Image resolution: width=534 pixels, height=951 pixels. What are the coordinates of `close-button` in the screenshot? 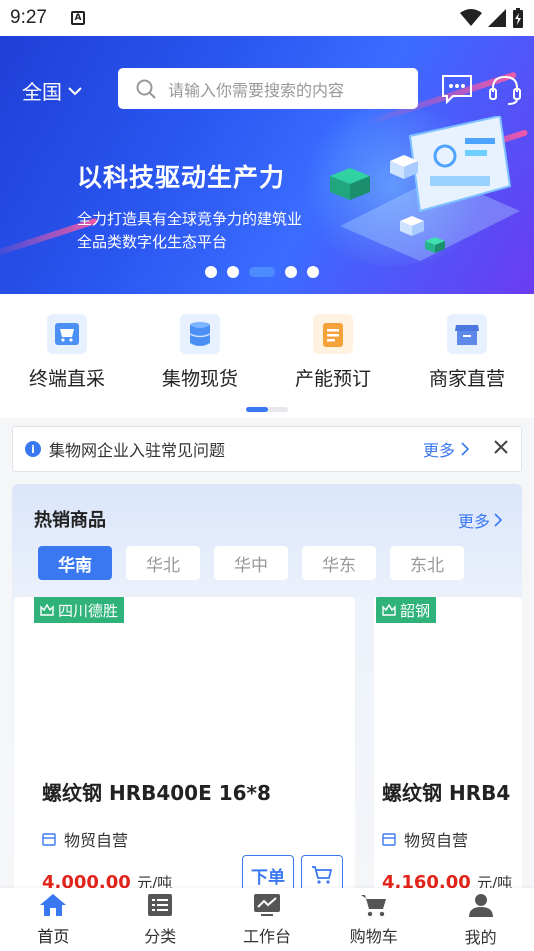 It's located at (501, 449).